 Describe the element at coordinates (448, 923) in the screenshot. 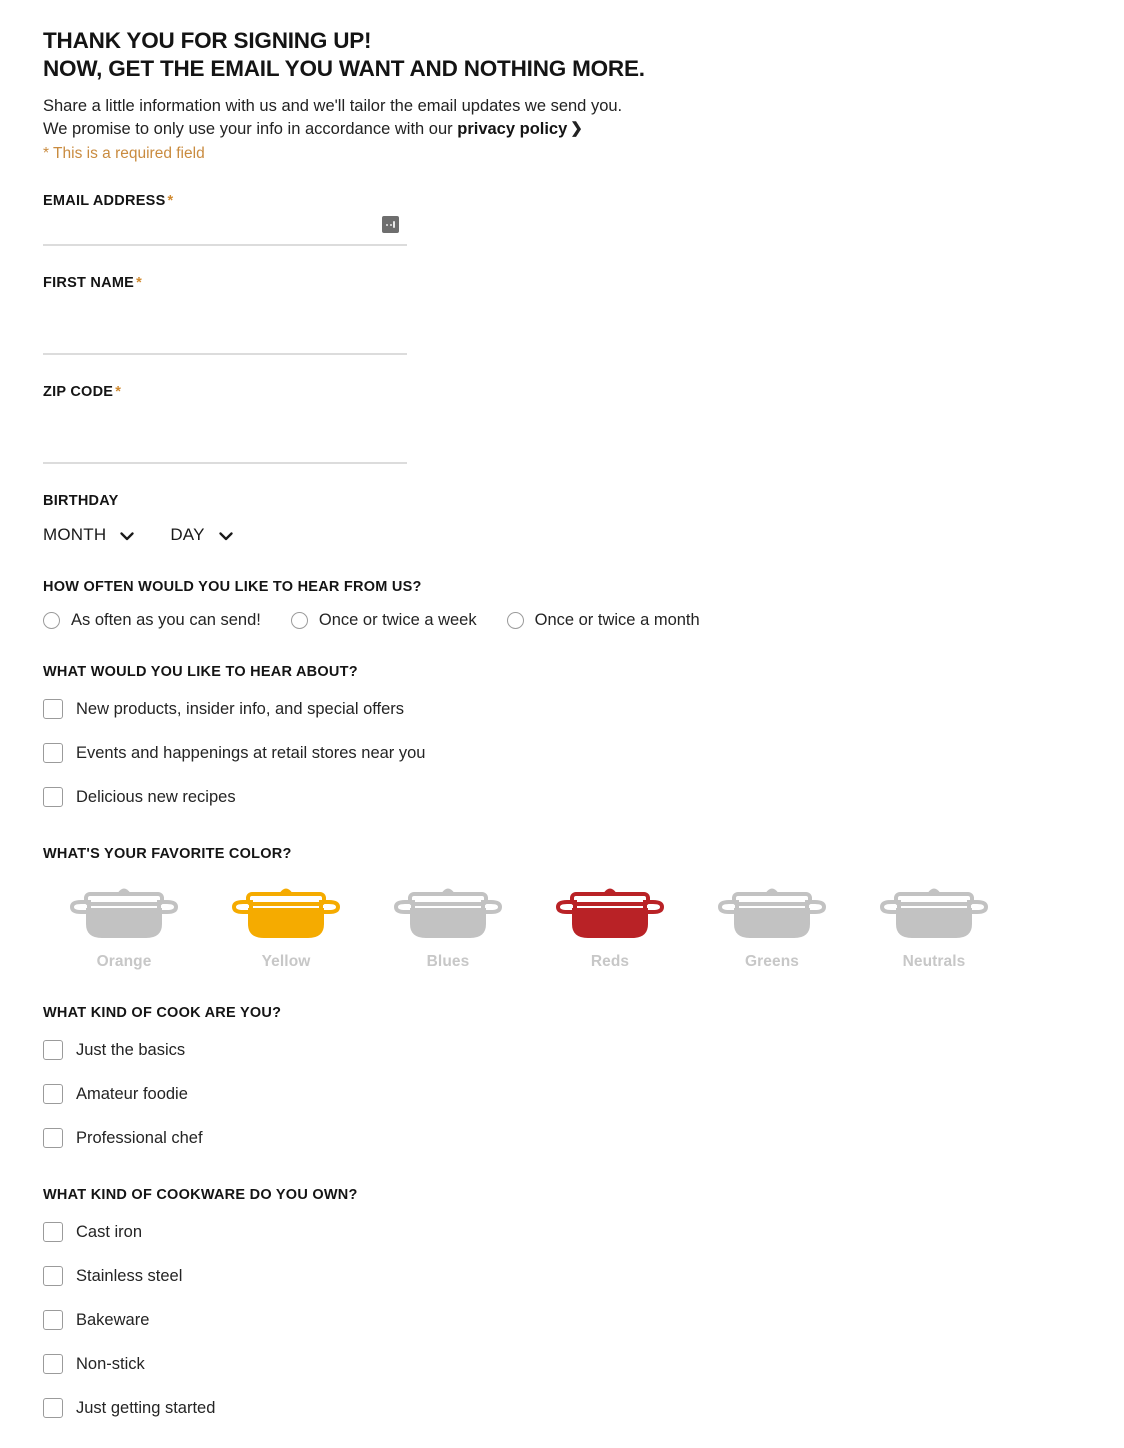

I see `color-option-blues: Blues` at that location.